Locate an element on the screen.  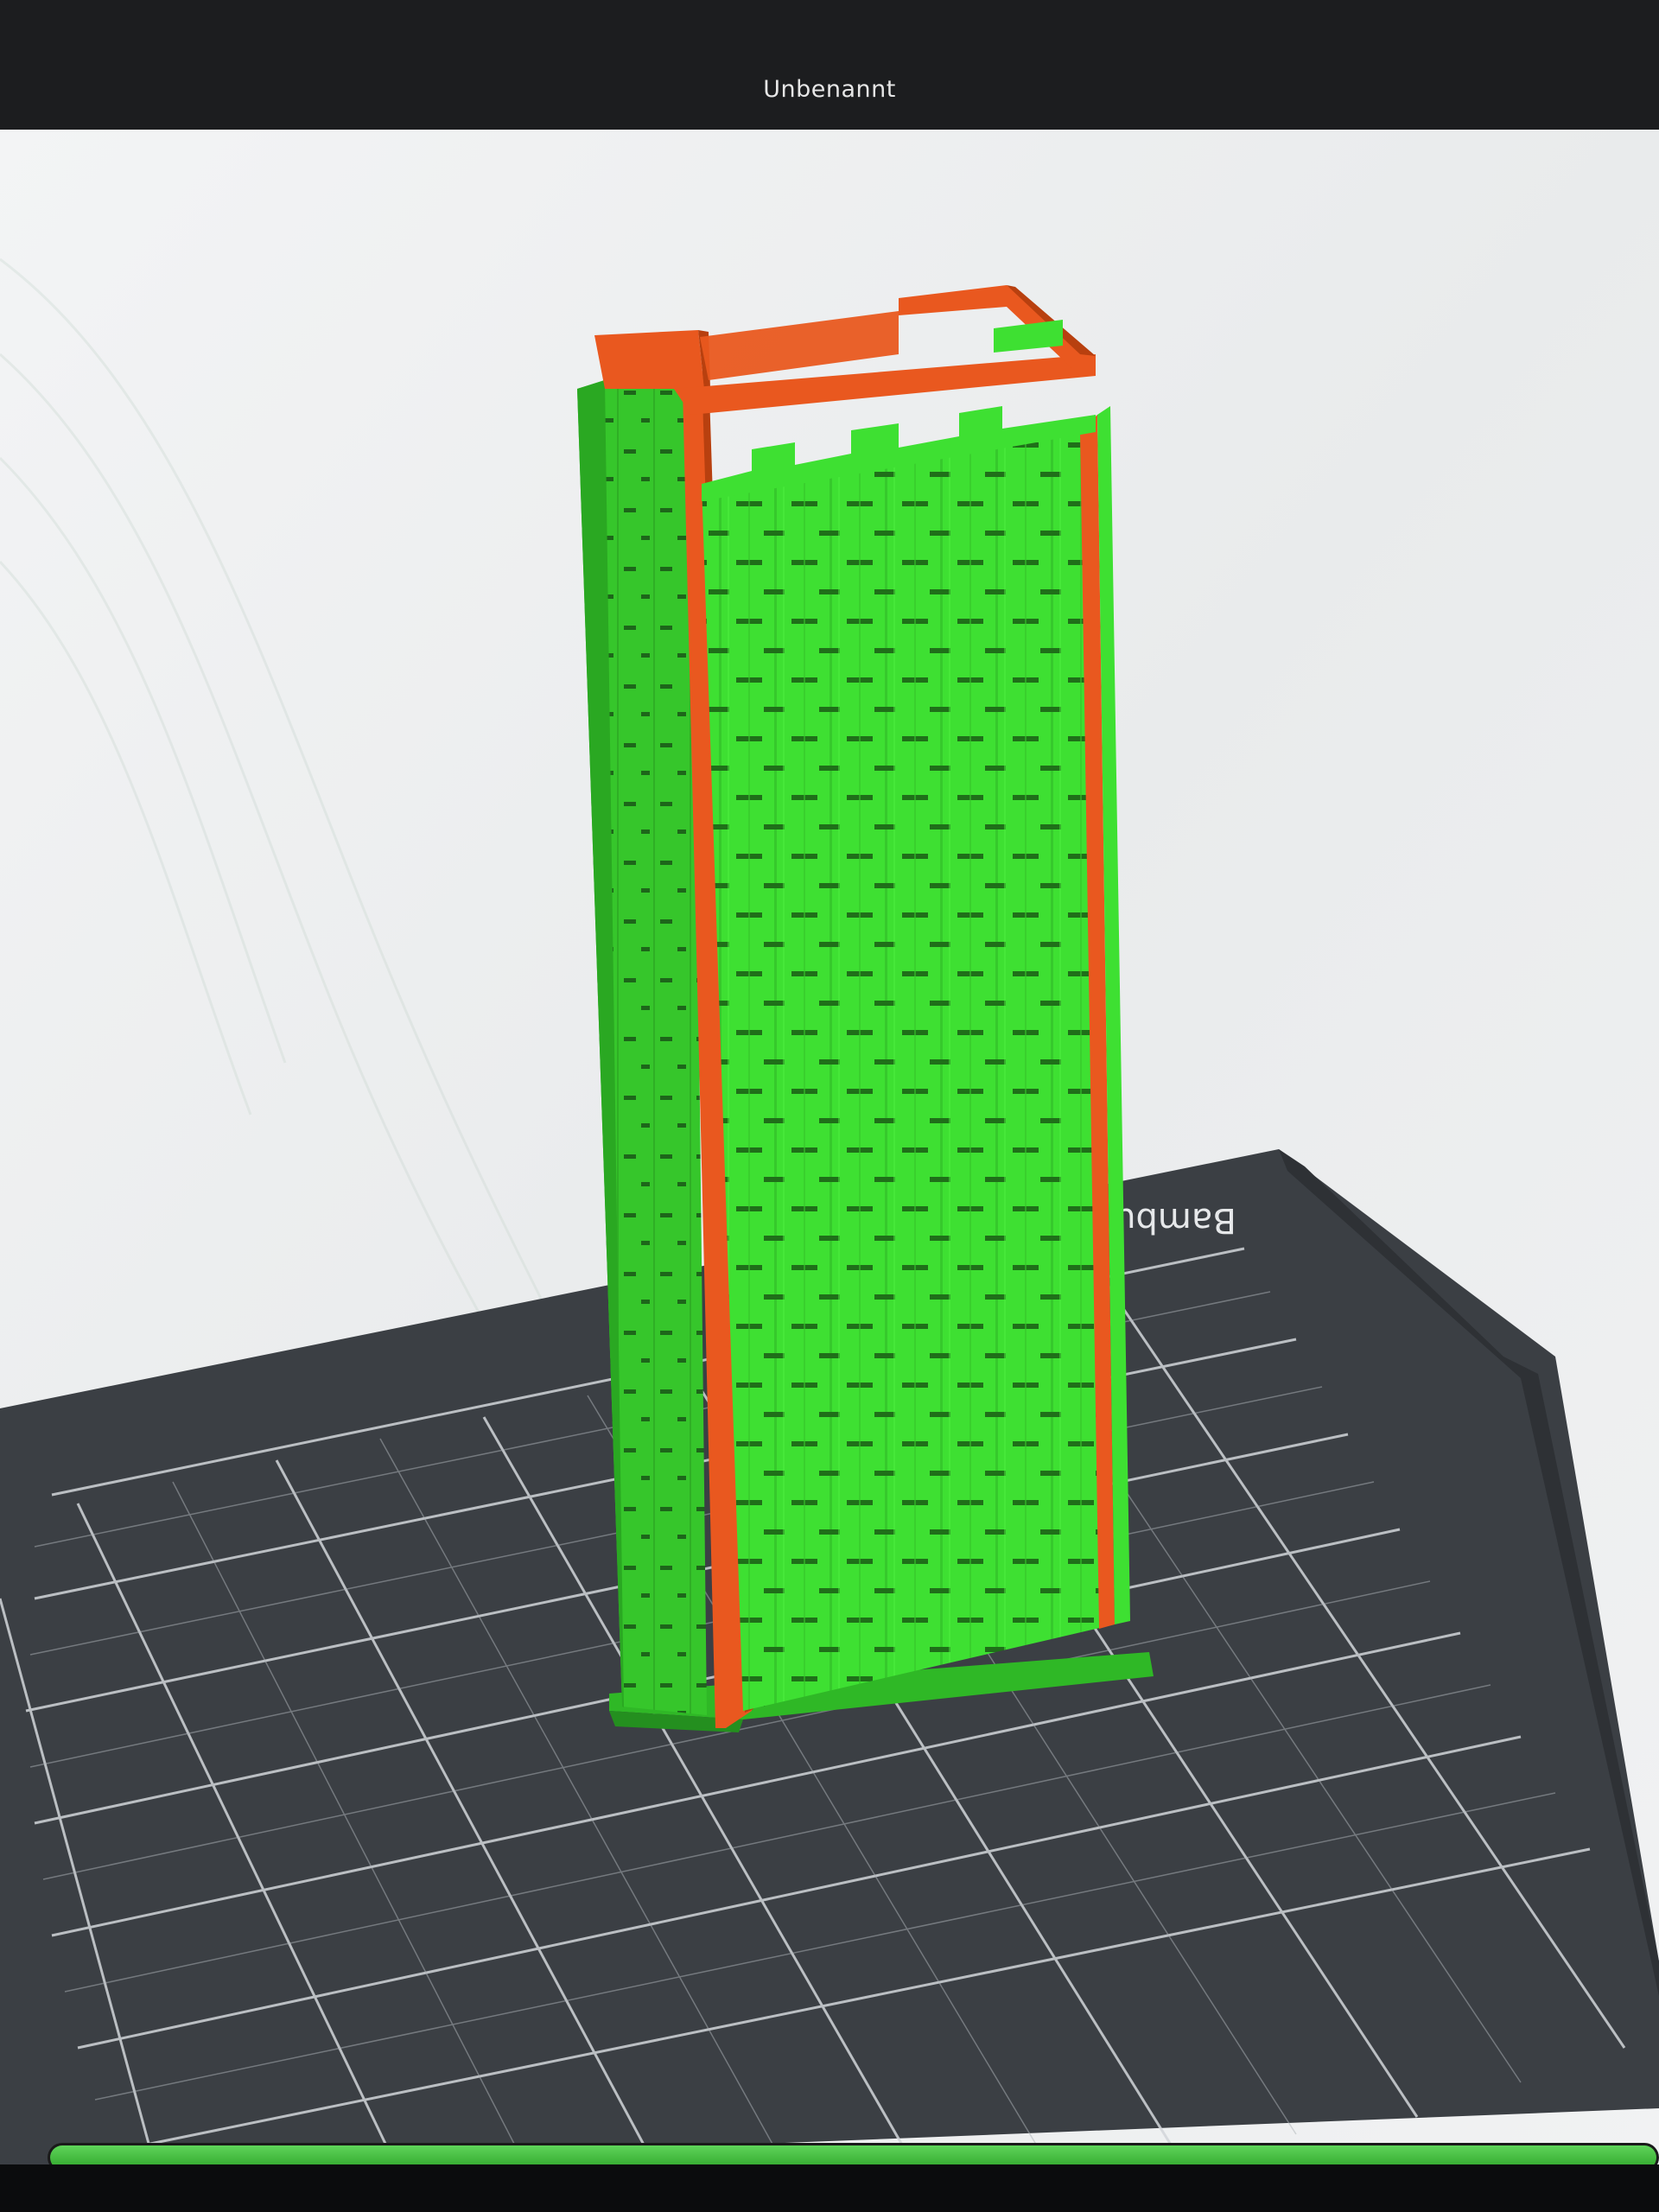
plate-brand-label: Bambu is located at coordinates (1175, 1220).